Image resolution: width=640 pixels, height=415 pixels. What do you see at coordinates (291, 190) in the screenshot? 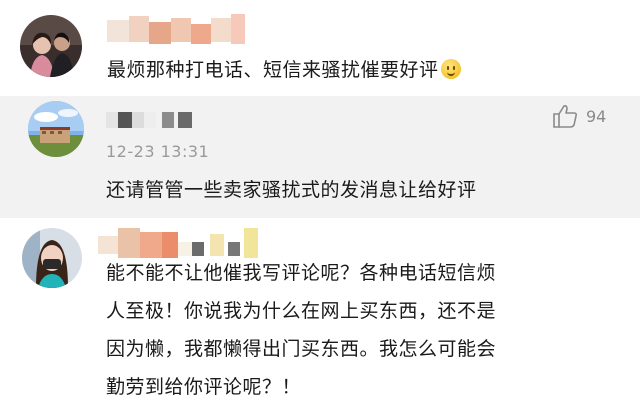
I see `comment-text: 还请管管一些卖家骚扰式的发消息让给好评` at bounding box center [291, 190].